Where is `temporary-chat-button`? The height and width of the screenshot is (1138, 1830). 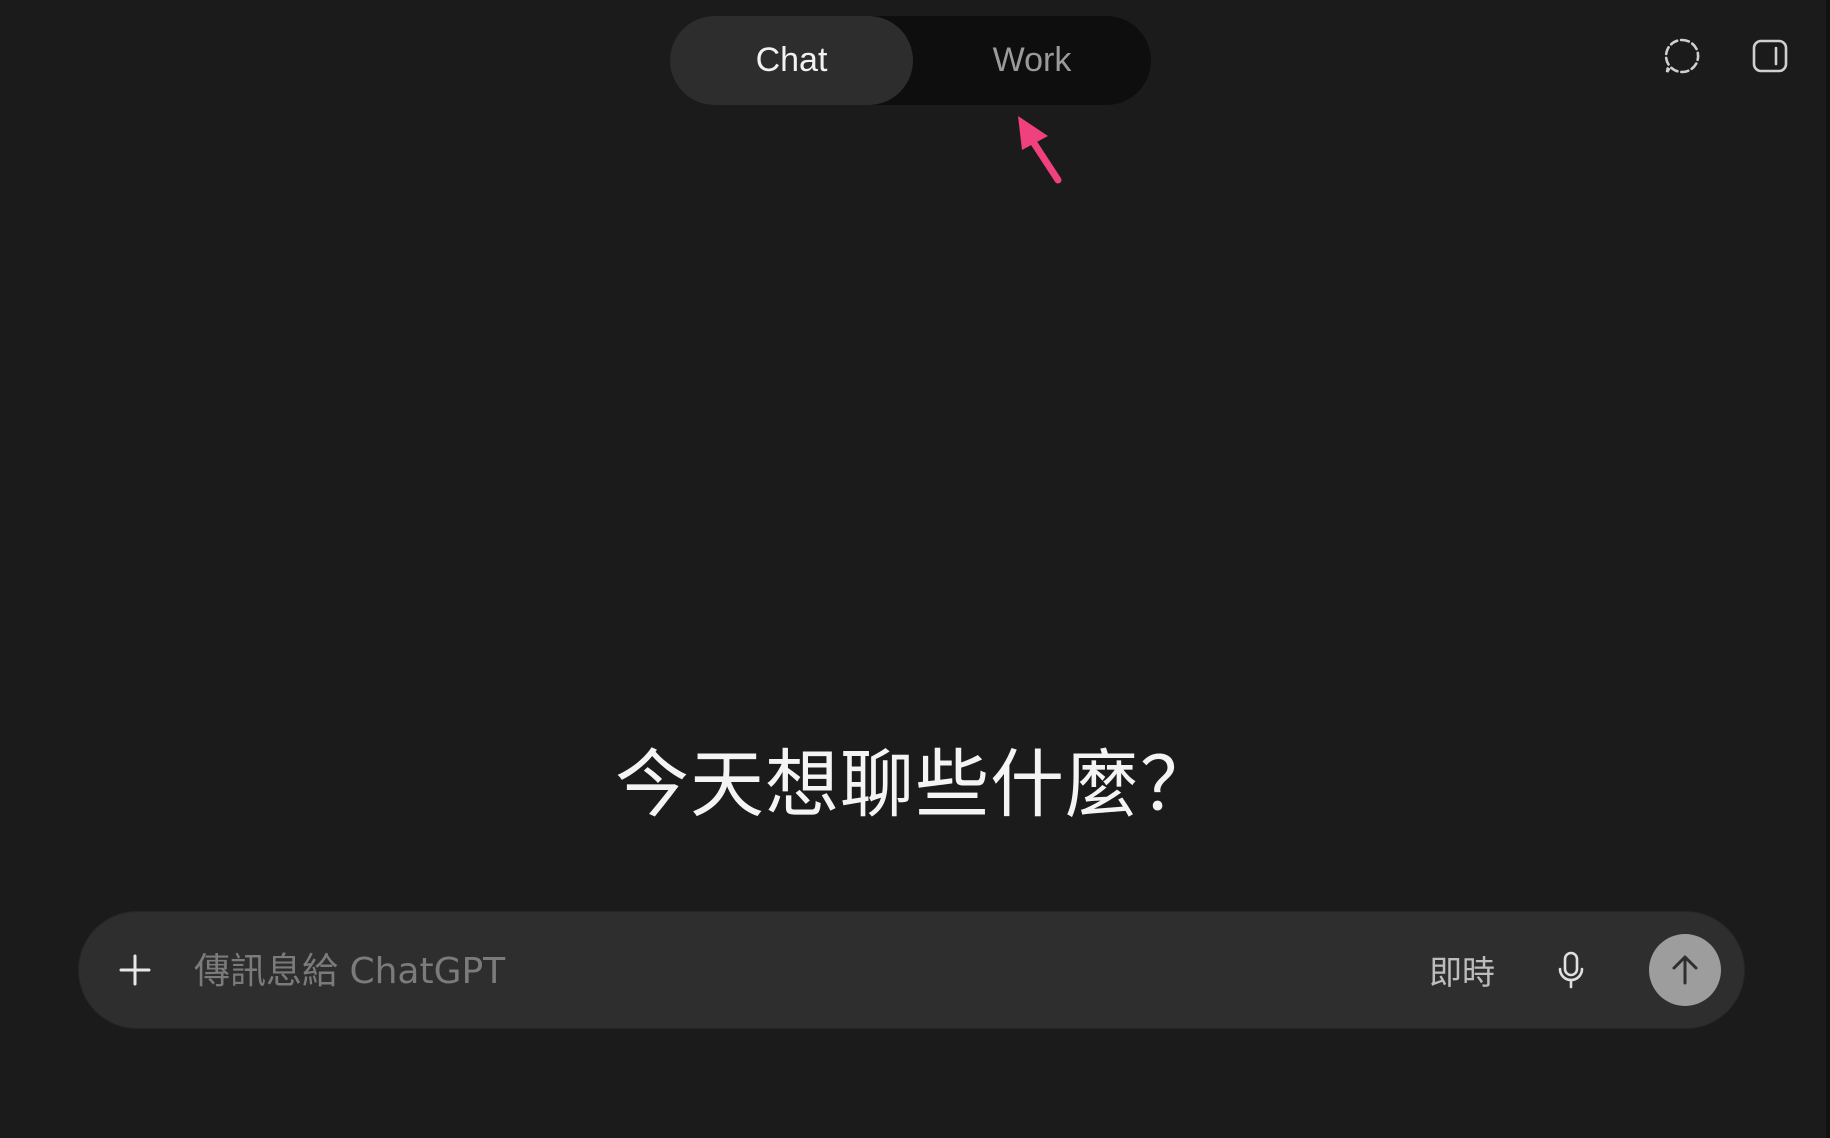
temporary-chat-button is located at coordinates (1682, 56).